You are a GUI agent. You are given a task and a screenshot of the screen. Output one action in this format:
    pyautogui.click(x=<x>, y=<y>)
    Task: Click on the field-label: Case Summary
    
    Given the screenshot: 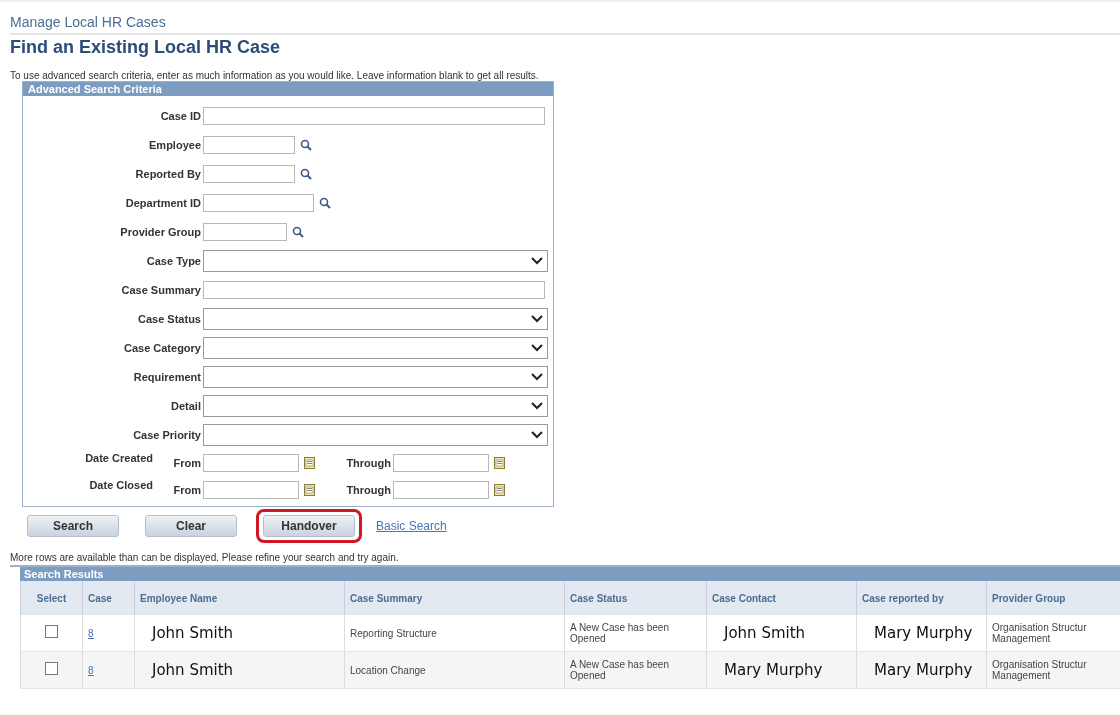 What is the action you would take?
    pyautogui.click(x=161, y=289)
    